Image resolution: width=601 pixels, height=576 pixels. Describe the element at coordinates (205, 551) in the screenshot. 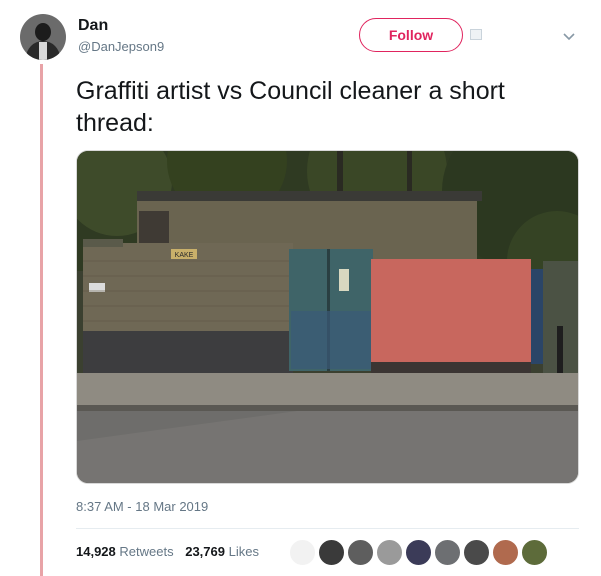

I see `likes-count: 23,769` at that location.